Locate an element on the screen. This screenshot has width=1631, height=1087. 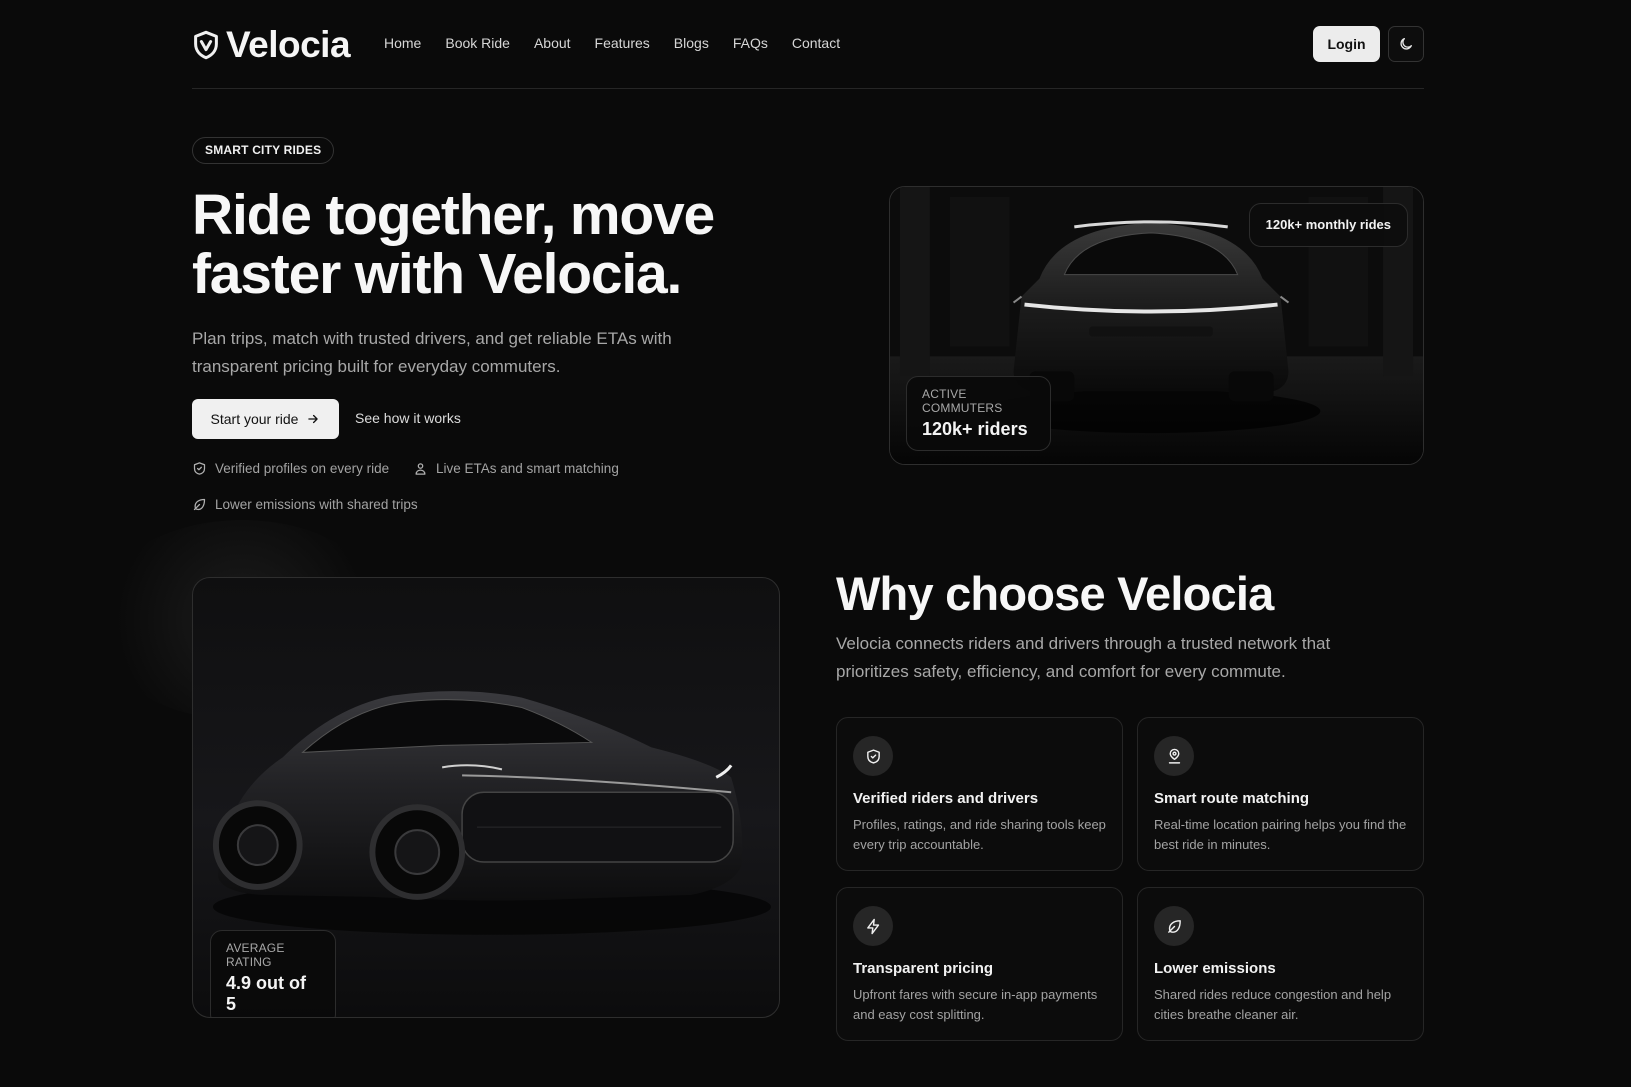
feature-card-title: Smart route matching is located at coordinates (1232, 798).